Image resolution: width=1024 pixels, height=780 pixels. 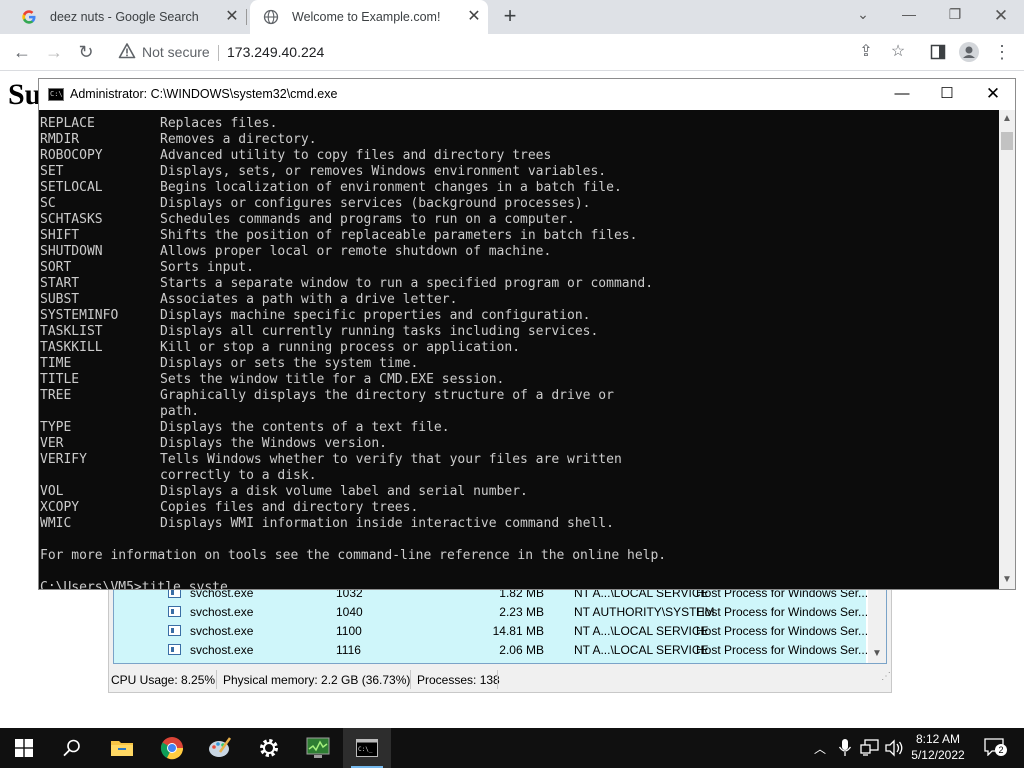 What do you see at coordinates (52, 443) in the screenshot?
I see `command-name: VER` at bounding box center [52, 443].